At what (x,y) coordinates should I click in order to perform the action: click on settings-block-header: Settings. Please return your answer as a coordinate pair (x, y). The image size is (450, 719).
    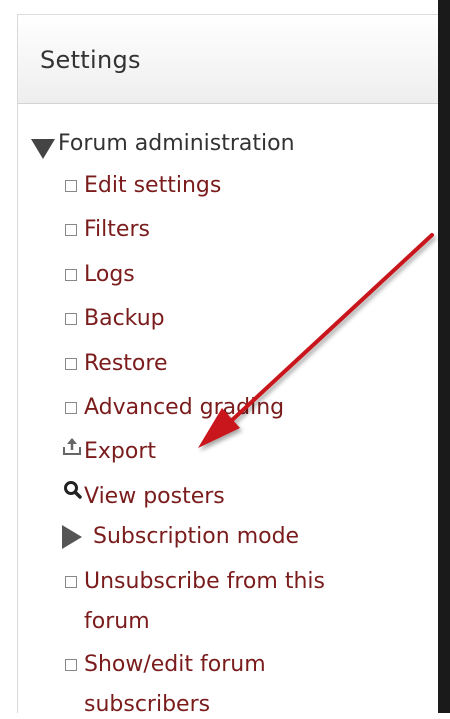
    Looking at the image, I should click on (228, 59).